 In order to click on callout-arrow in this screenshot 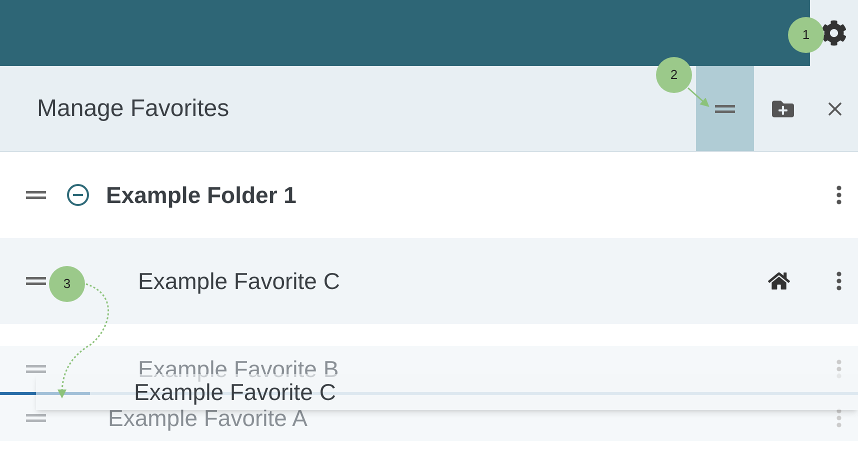, I will do `click(699, 97)`.